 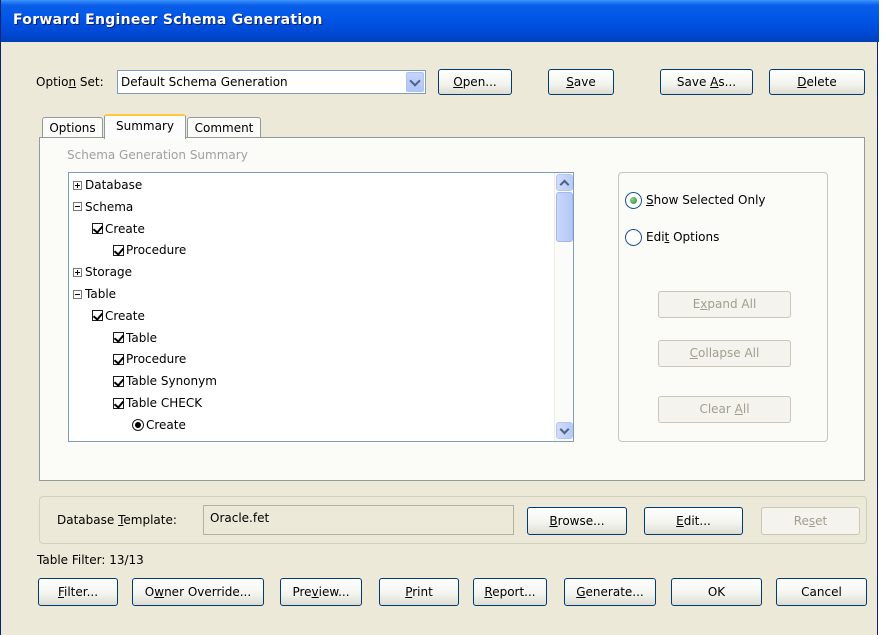 What do you see at coordinates (633, 200) in the screenshot?
I see `show-selected-only-radio` at bounding box center [633, 200].